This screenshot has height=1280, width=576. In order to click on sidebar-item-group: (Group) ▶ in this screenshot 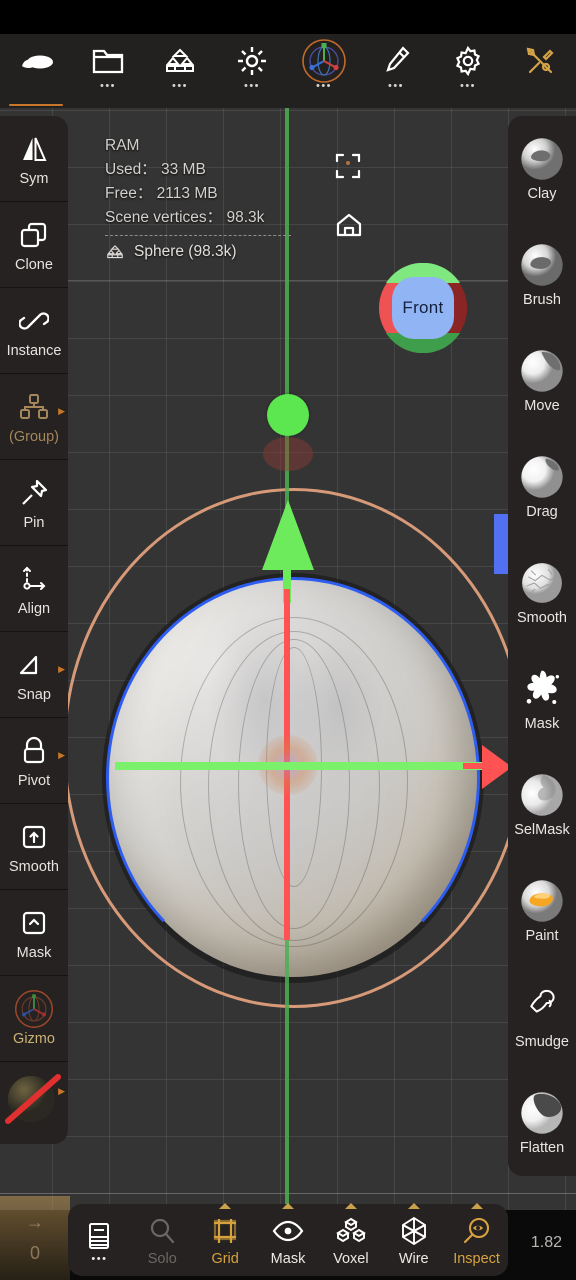, I will do `click(34, 417)`.